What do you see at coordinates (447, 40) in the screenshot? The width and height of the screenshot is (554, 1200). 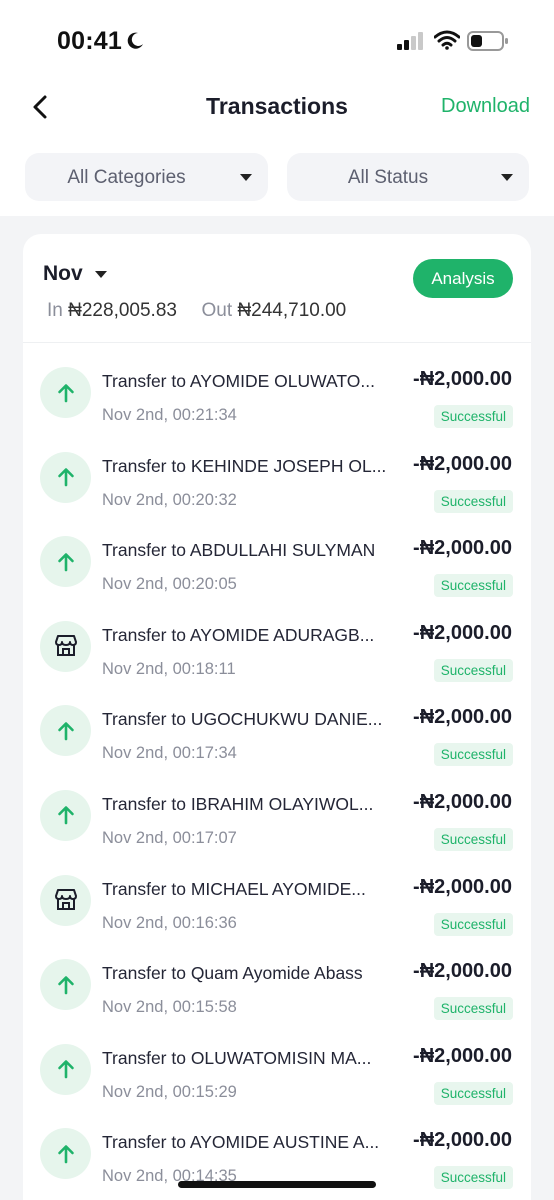 I see `wifi-icon` at bounding box center [447, 40].